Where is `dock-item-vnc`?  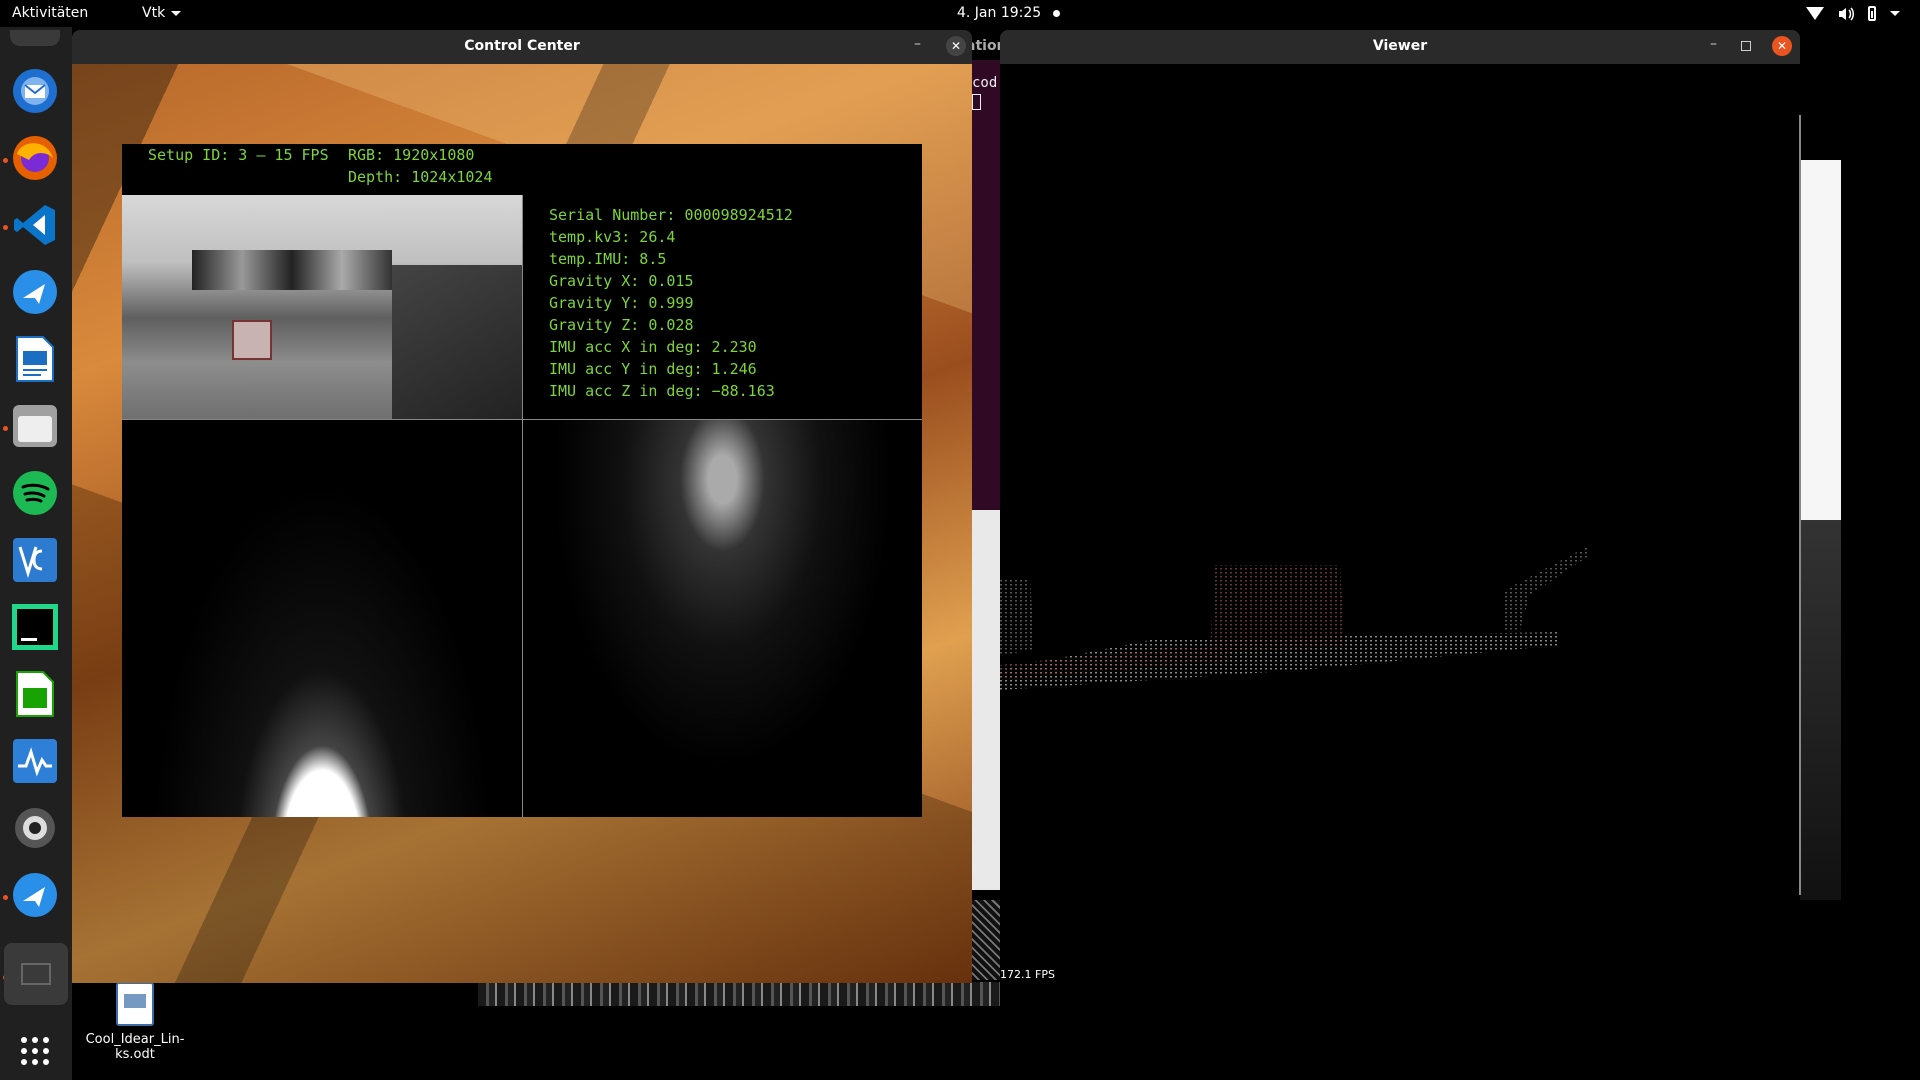 dock-item-vnc is located at coordinates (35, 560).